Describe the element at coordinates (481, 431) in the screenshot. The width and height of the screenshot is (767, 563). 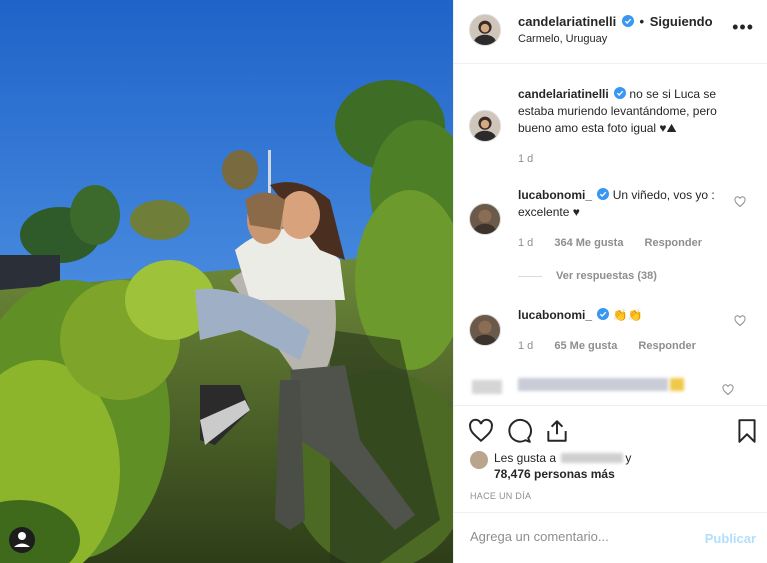
I see `heart-icon` at that location.